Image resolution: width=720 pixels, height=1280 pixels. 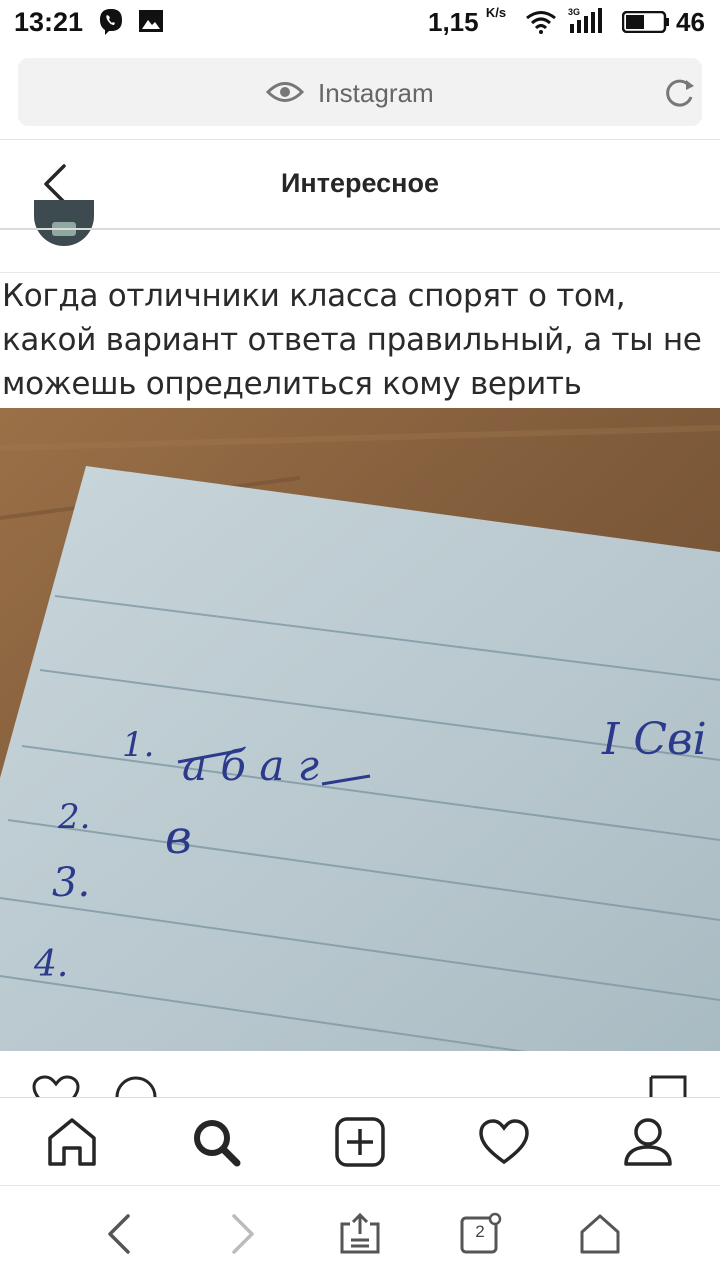 What do you see at coordinates (648, 1142) in the screenshot?
I see `profile-icon` at bounding box center [648, 1142].